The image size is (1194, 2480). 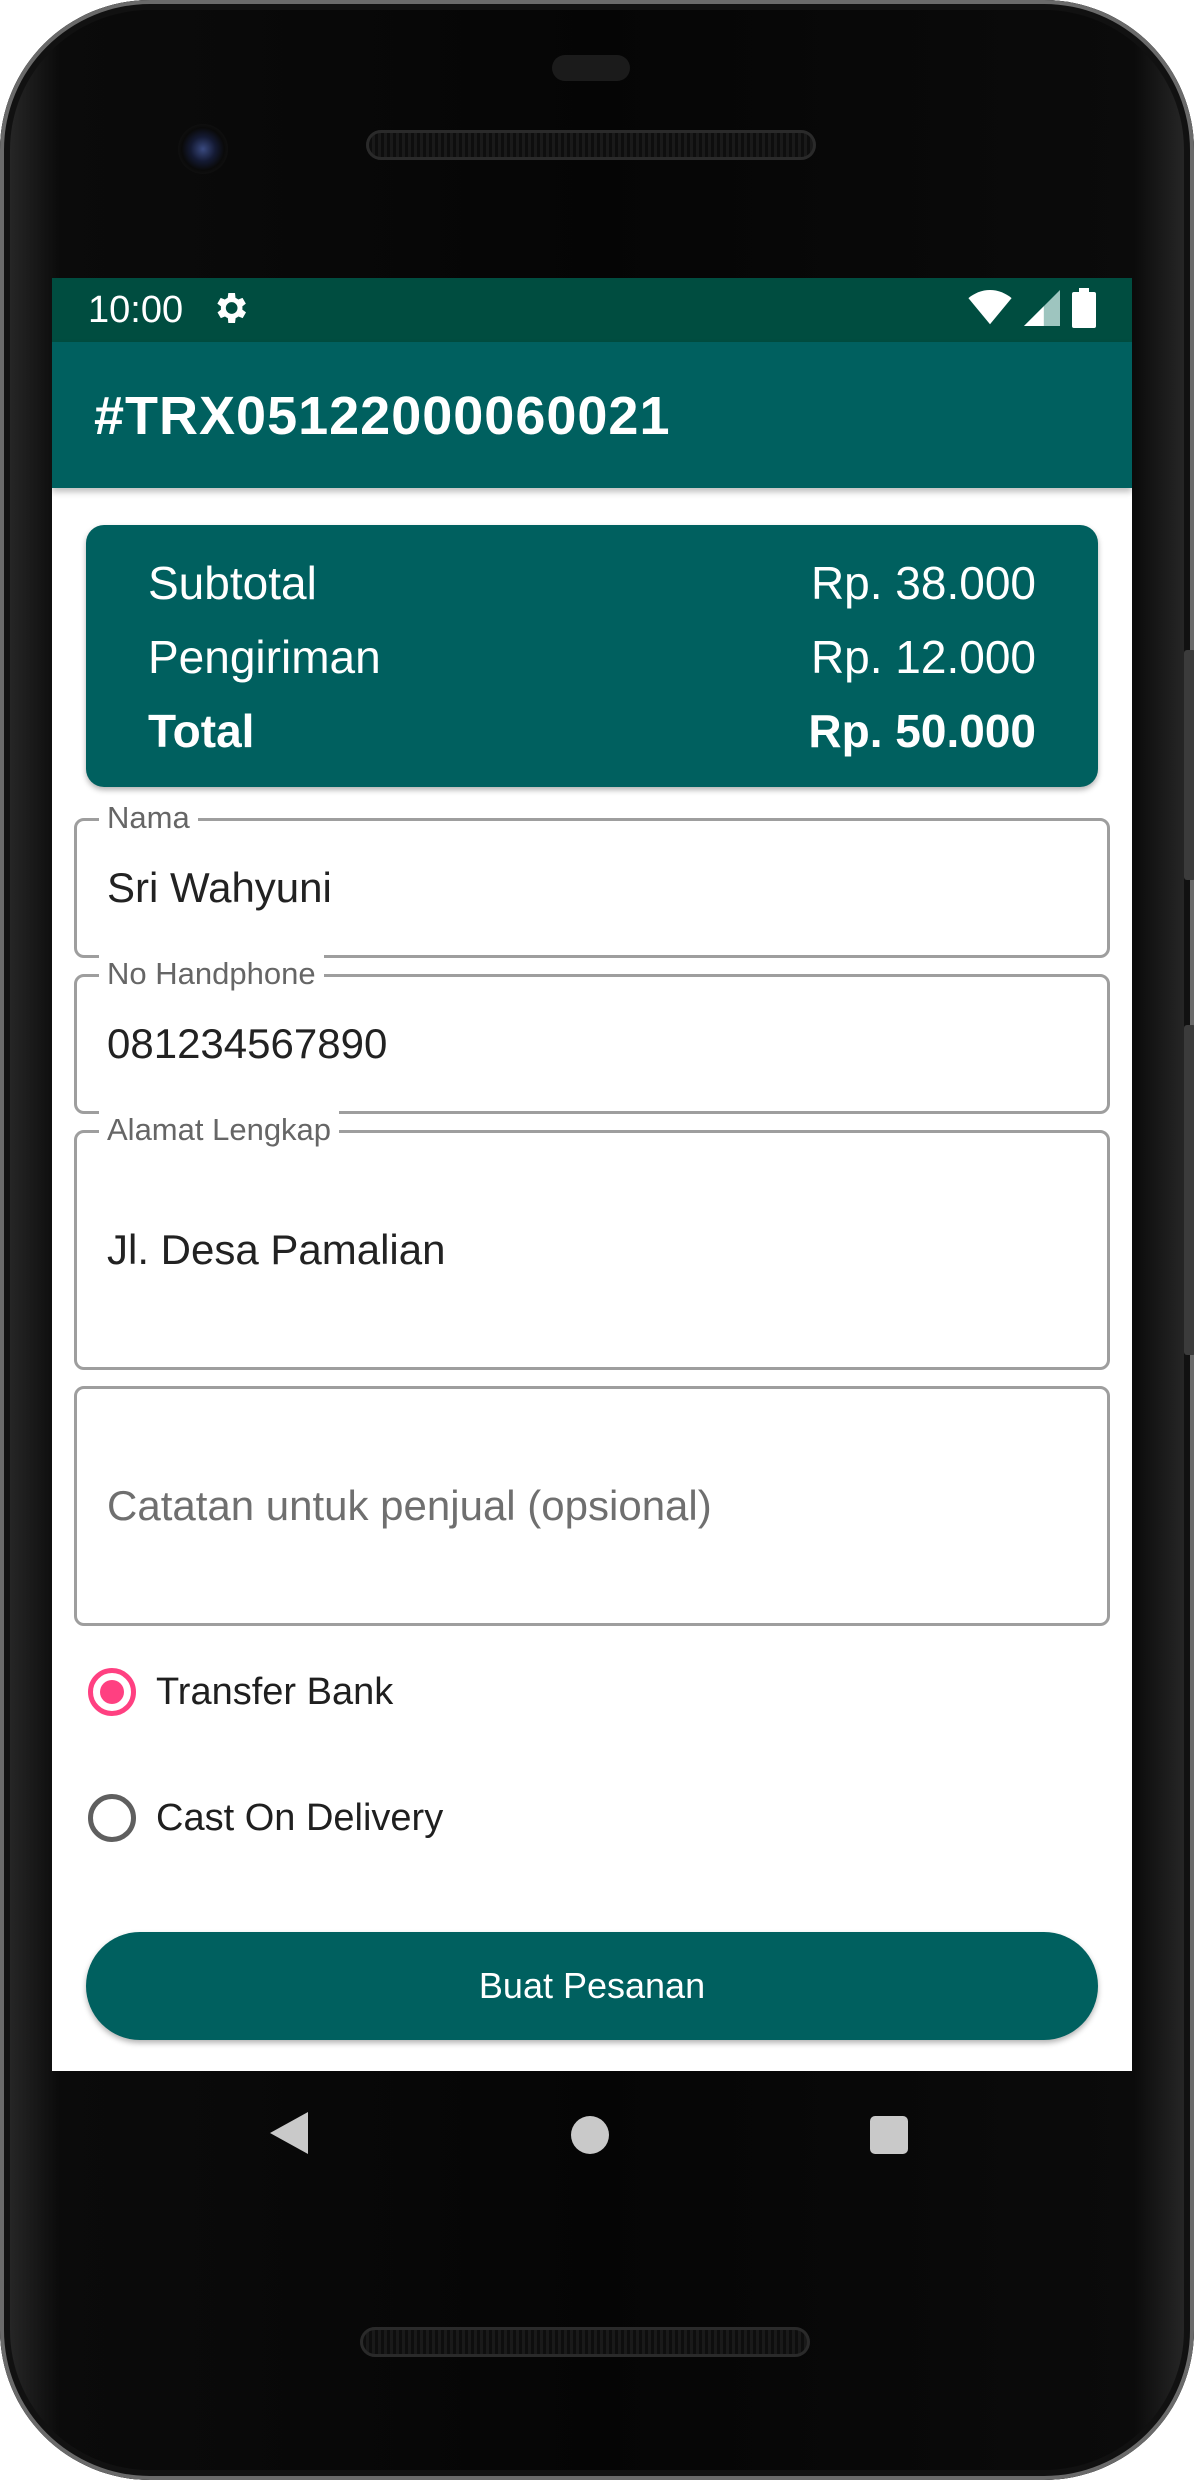 I want to click on name-field: Nama Sri Wahyuni, so click(x=592, y=878).